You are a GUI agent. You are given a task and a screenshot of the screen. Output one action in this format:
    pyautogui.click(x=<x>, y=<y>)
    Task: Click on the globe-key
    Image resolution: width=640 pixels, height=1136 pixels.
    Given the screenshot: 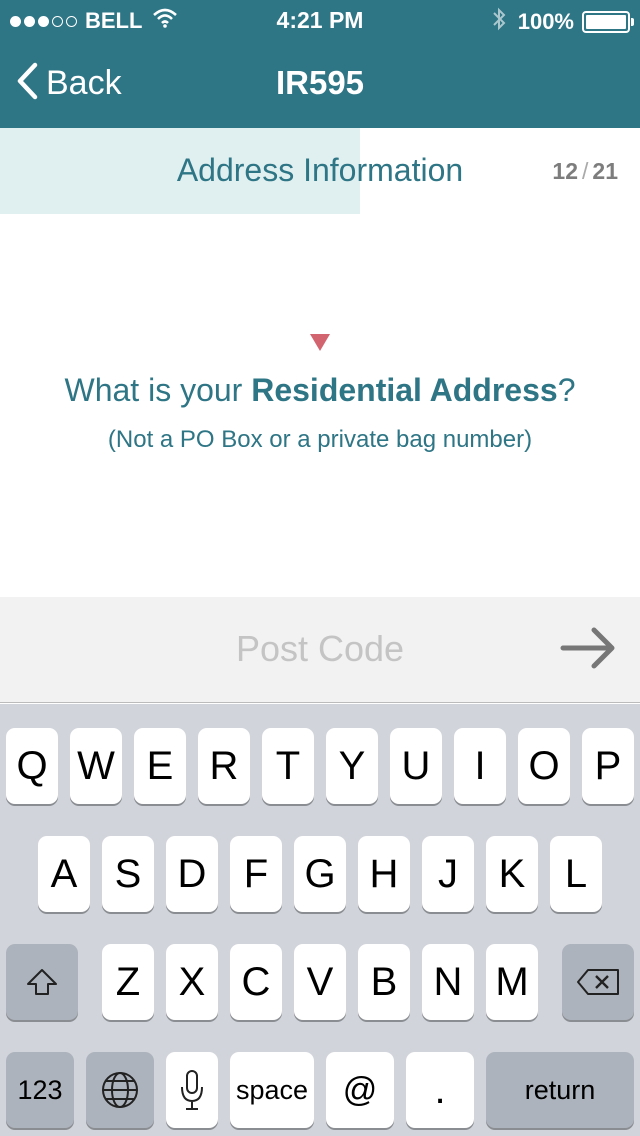 What is the action you would take?
    pyautogui.click(x=120, y=1090)
    